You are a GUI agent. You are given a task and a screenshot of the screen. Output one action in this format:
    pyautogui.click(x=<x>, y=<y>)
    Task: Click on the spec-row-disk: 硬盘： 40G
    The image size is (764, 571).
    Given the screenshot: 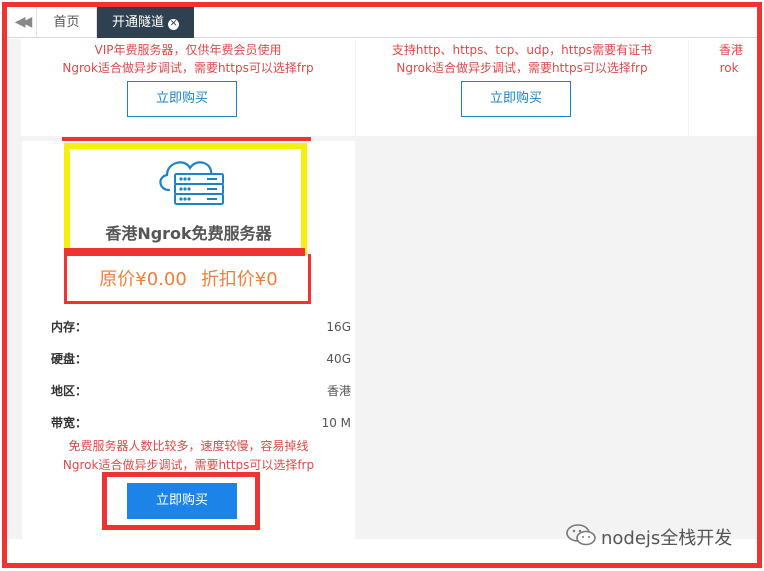 What is the action you would take?
    pyautogui.click(x=201, y=359)
    